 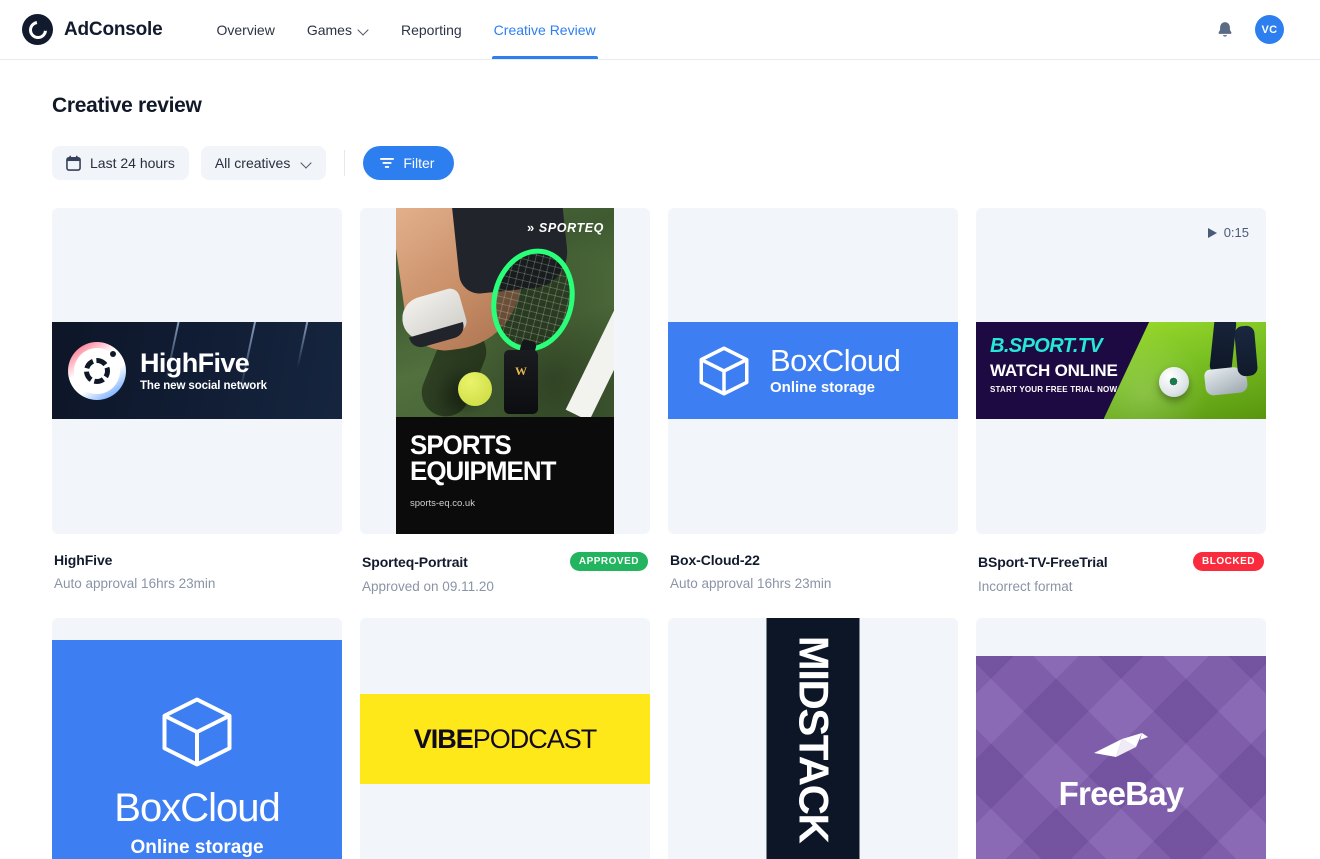 What do you see at coordinates (571, 227) in the screenshot?
I see `sporteq-brand-label: SPORTEQ` at bounding box center [571, 227].